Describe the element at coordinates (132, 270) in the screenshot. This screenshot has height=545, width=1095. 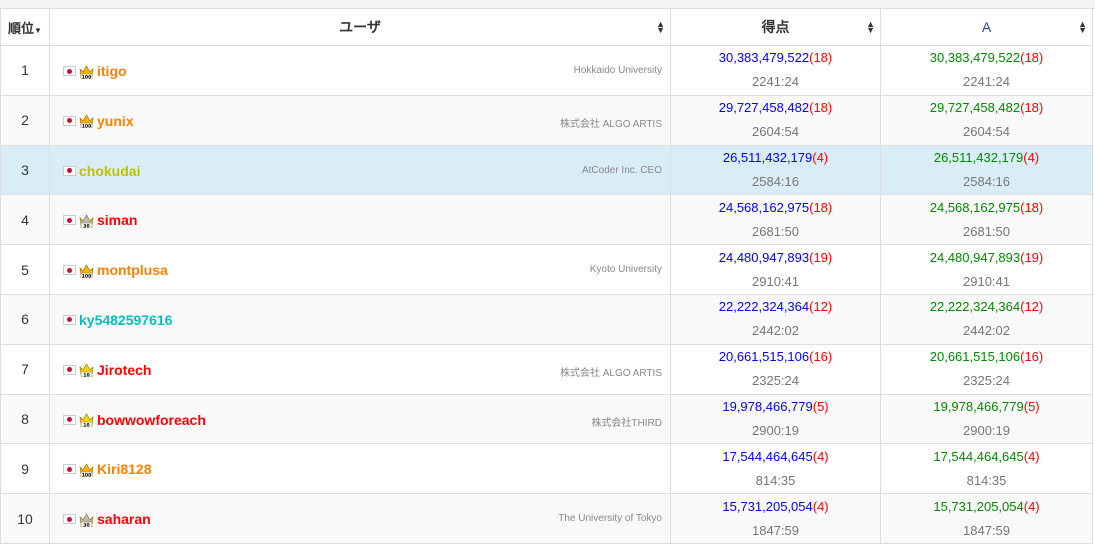
I see `username-link: montplusa` at that location.